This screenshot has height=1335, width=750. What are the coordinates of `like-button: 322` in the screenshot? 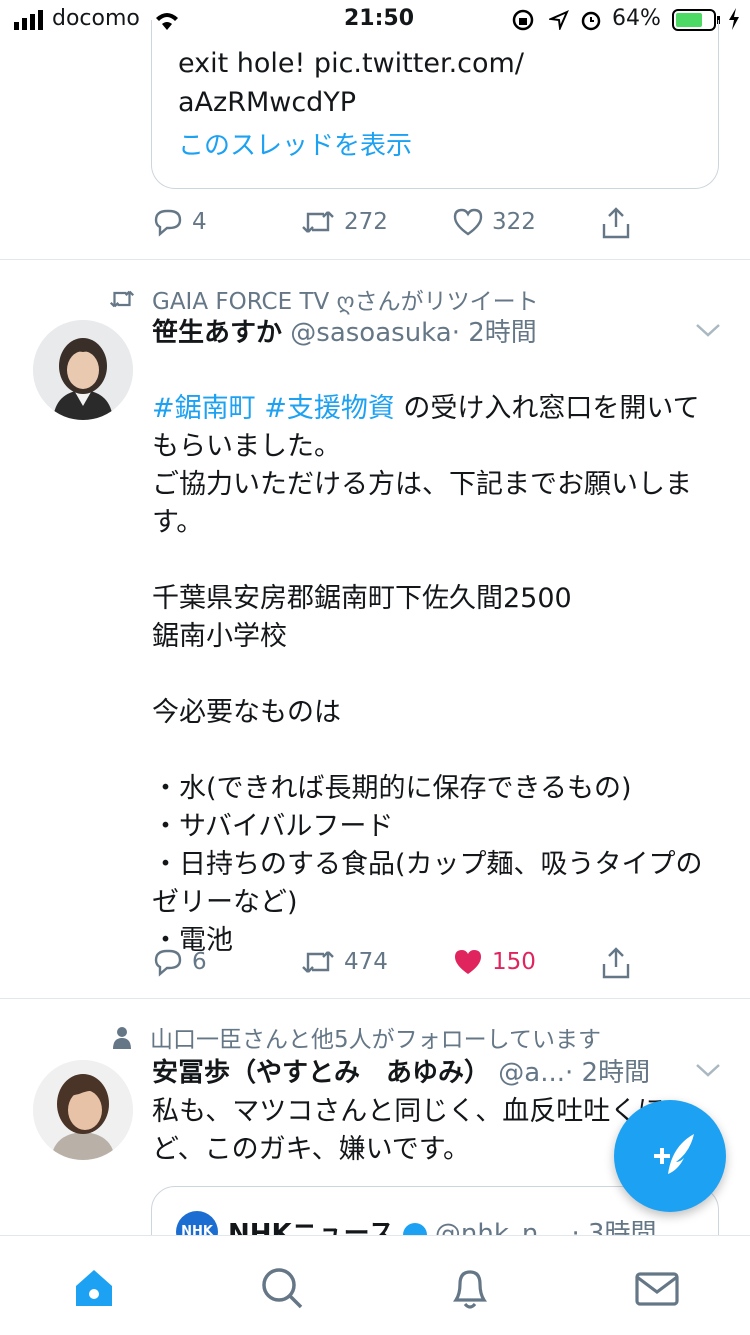 It's located at (494, 222).